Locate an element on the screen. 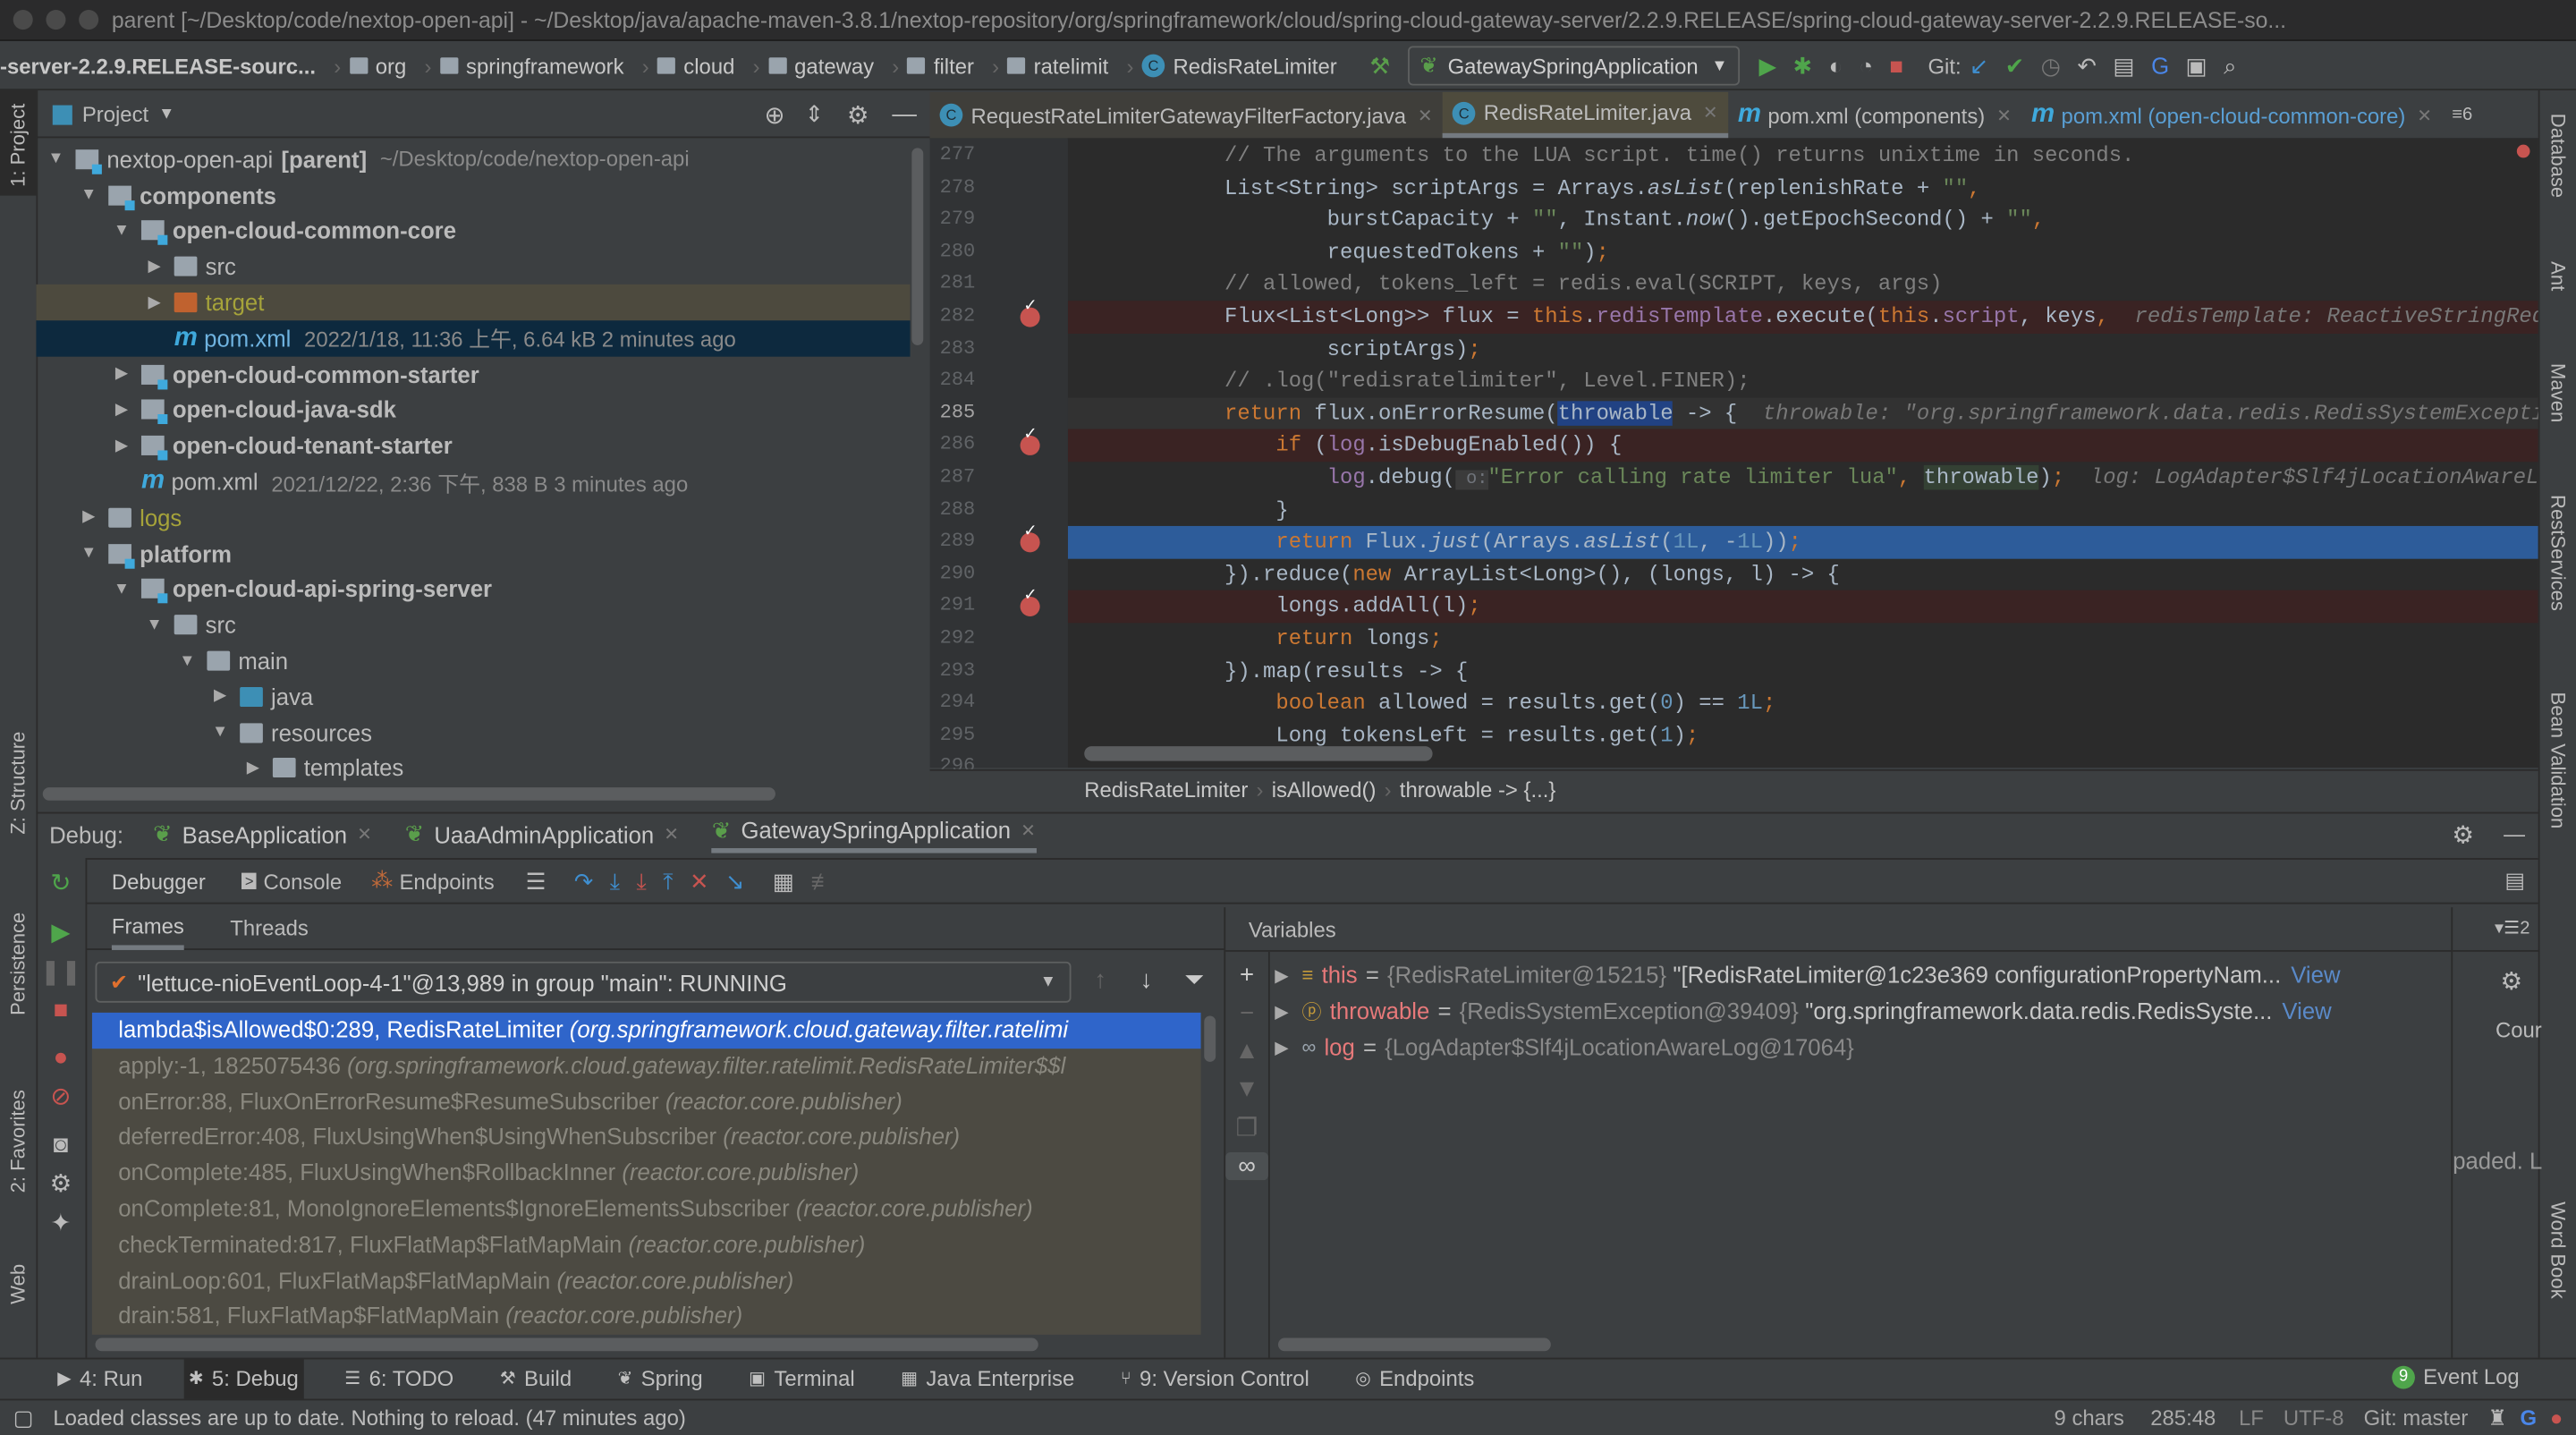 This screenshot has height=1435, width=2576. tree-item: ▶ templates is located at coordinates (473, 767).